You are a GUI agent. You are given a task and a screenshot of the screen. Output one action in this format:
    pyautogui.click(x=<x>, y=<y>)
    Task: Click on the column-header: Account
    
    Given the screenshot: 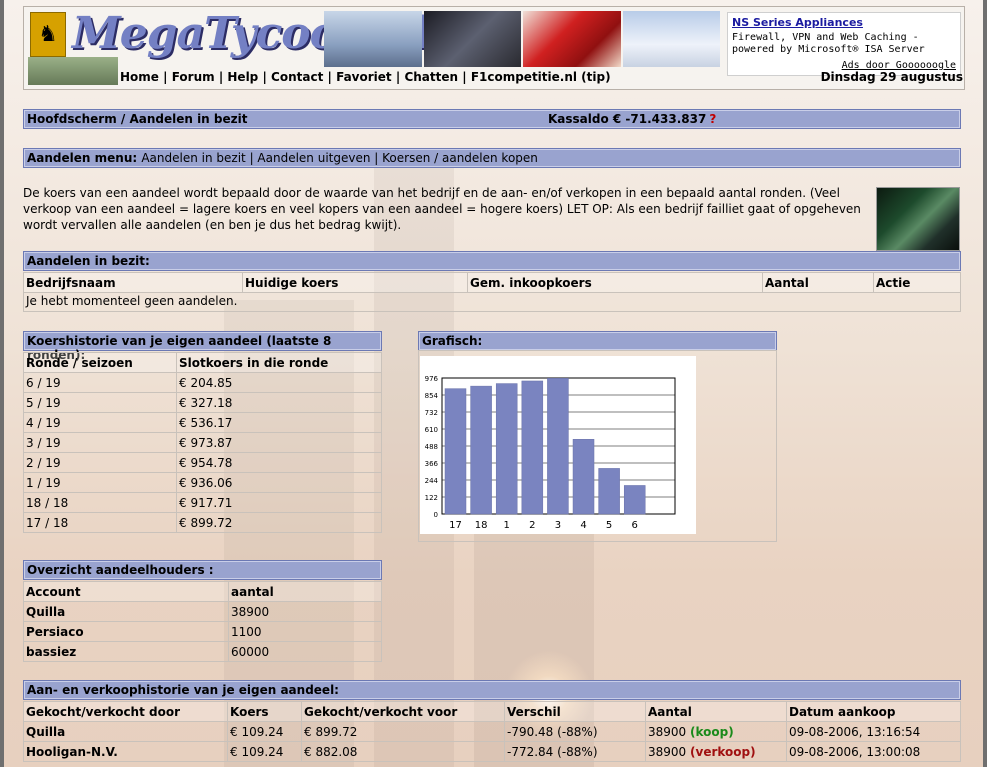 What is the action you would take?
    pyautogui.click(x=126, y=591)
    